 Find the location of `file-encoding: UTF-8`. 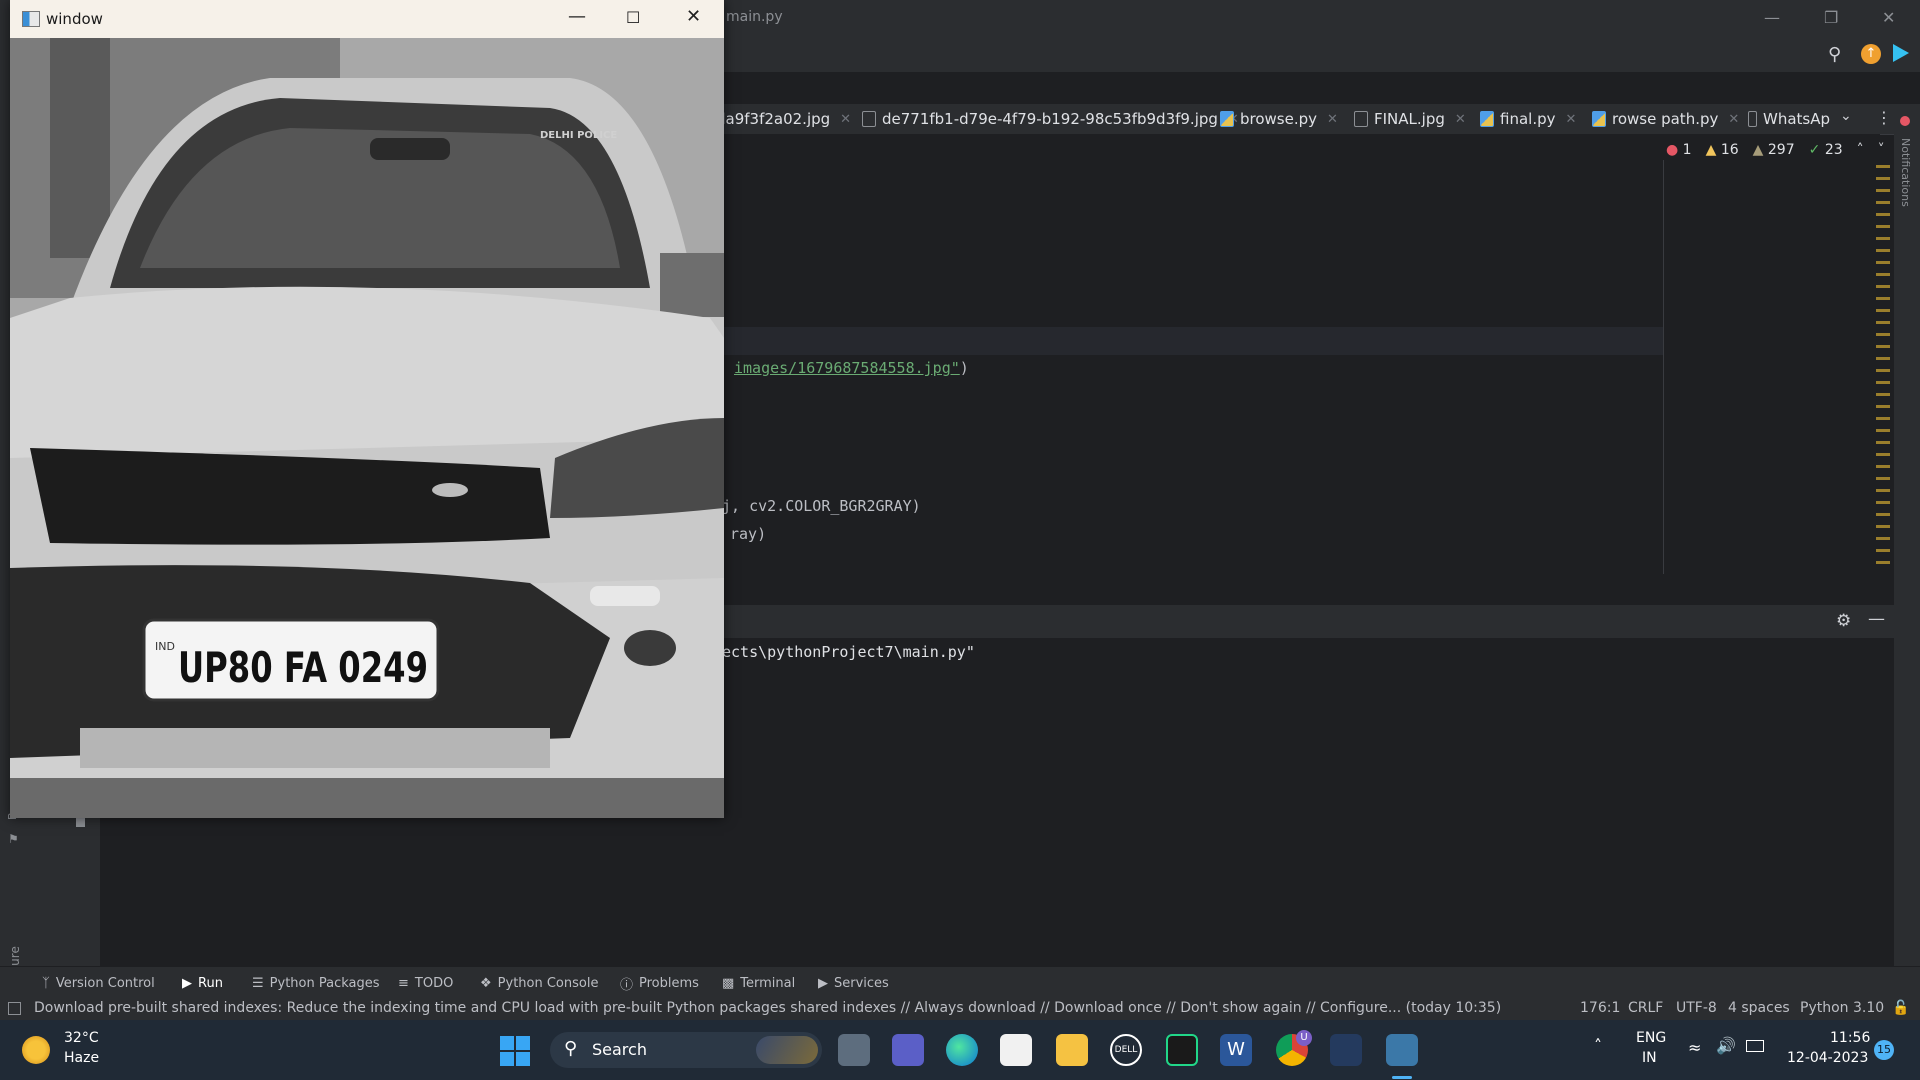

file-encoding: UTF-8 is located at coordinates (1696, 1008).